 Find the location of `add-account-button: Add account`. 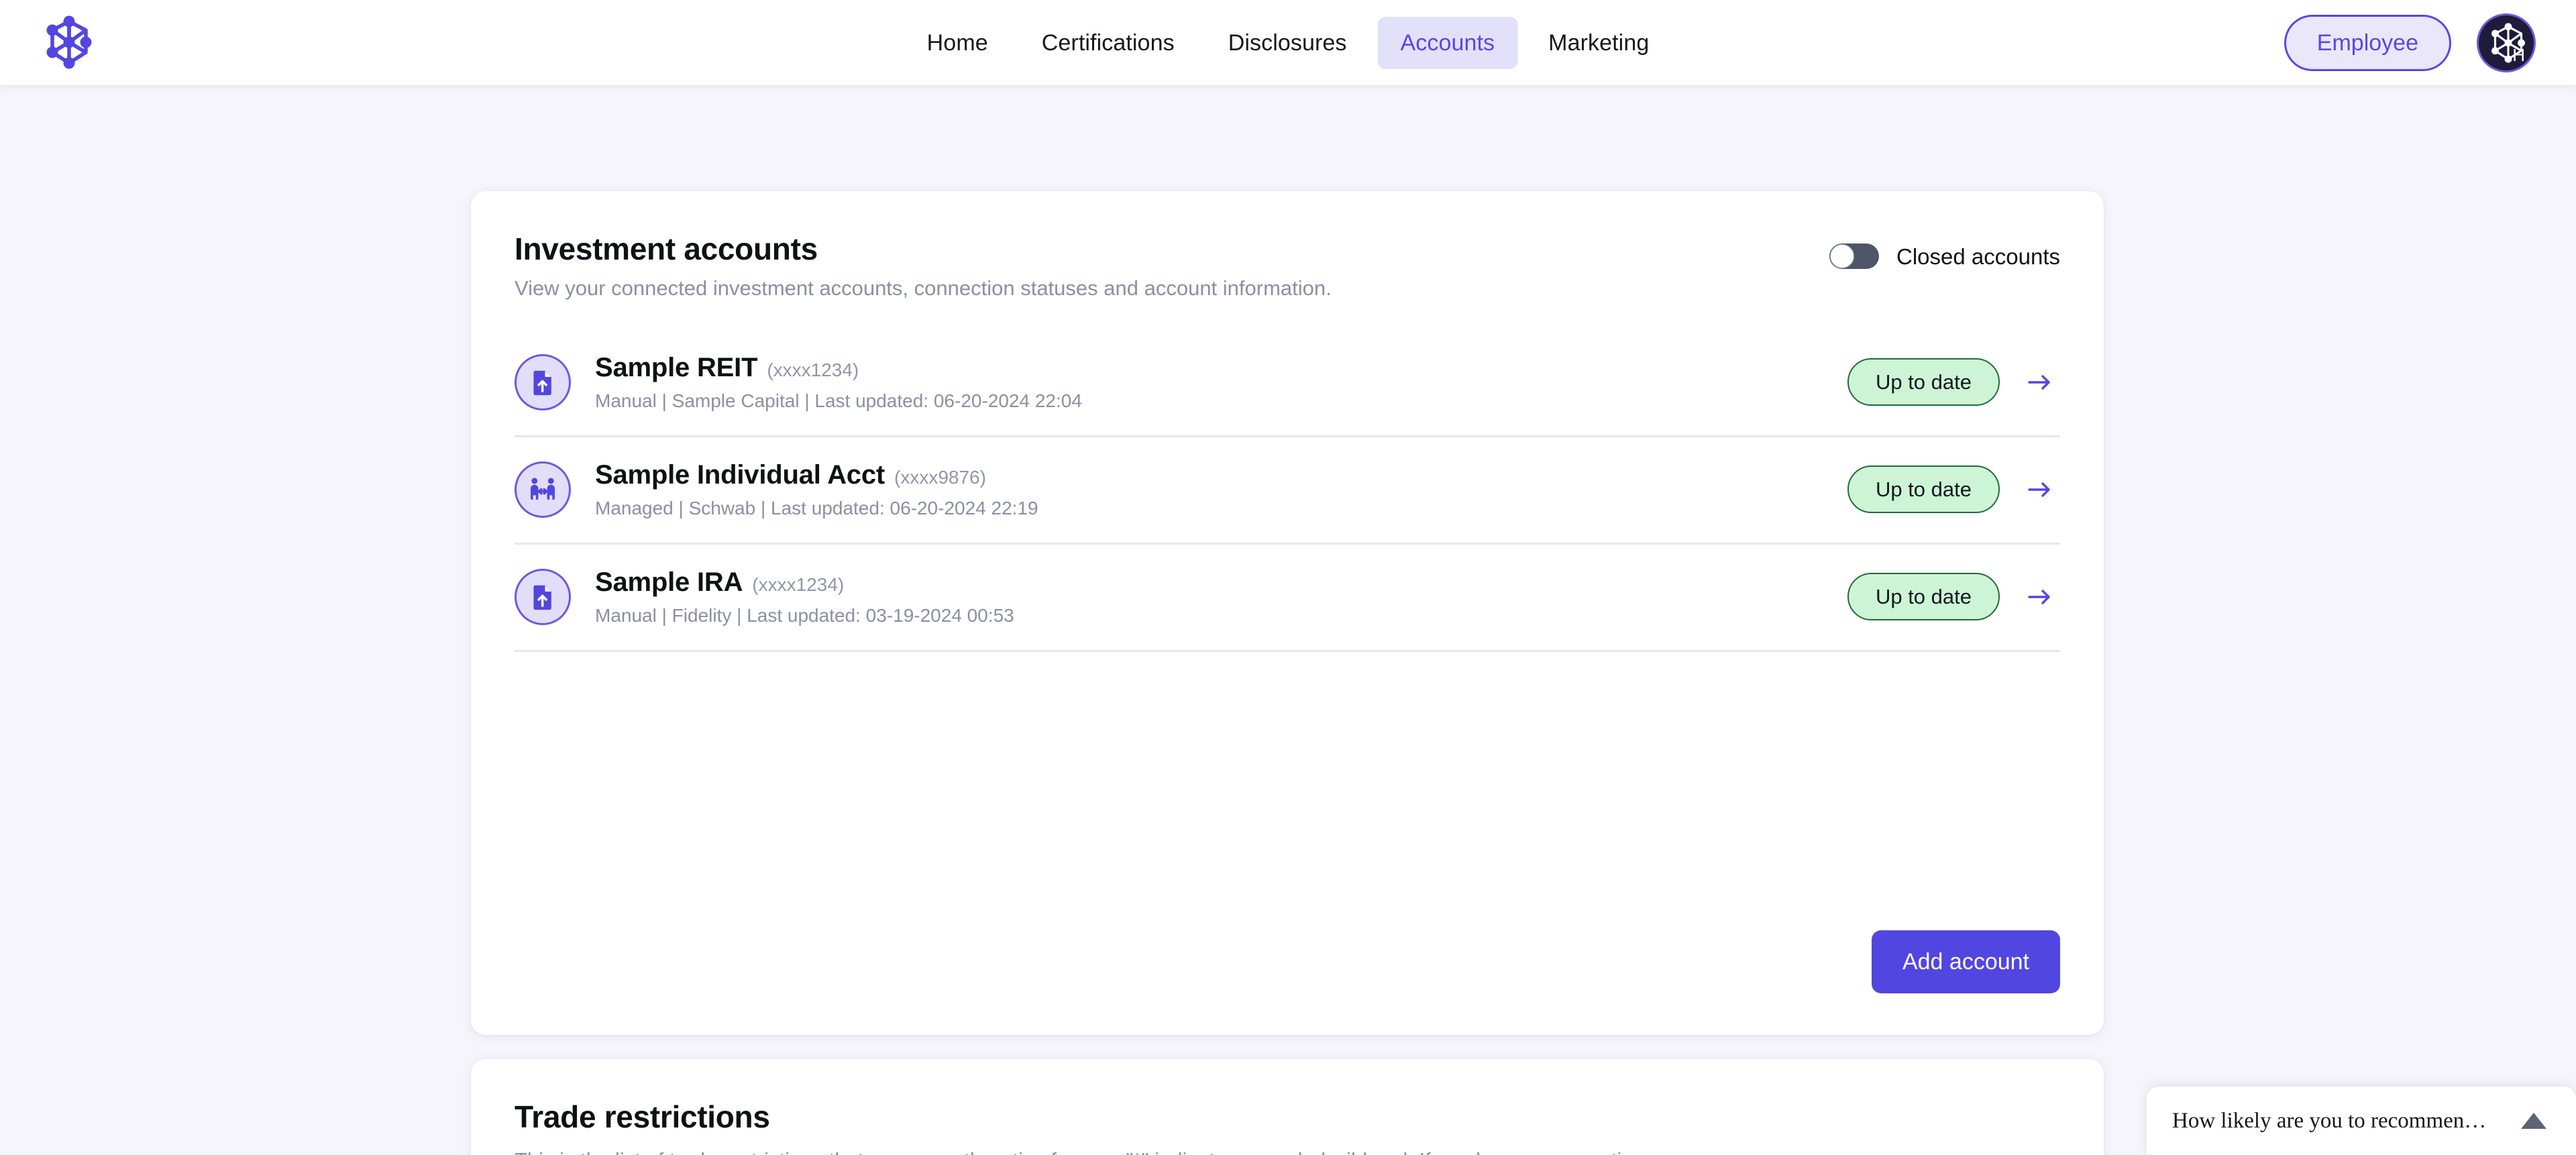

add-account-button: Add account is located at coordinates (1965, 961).